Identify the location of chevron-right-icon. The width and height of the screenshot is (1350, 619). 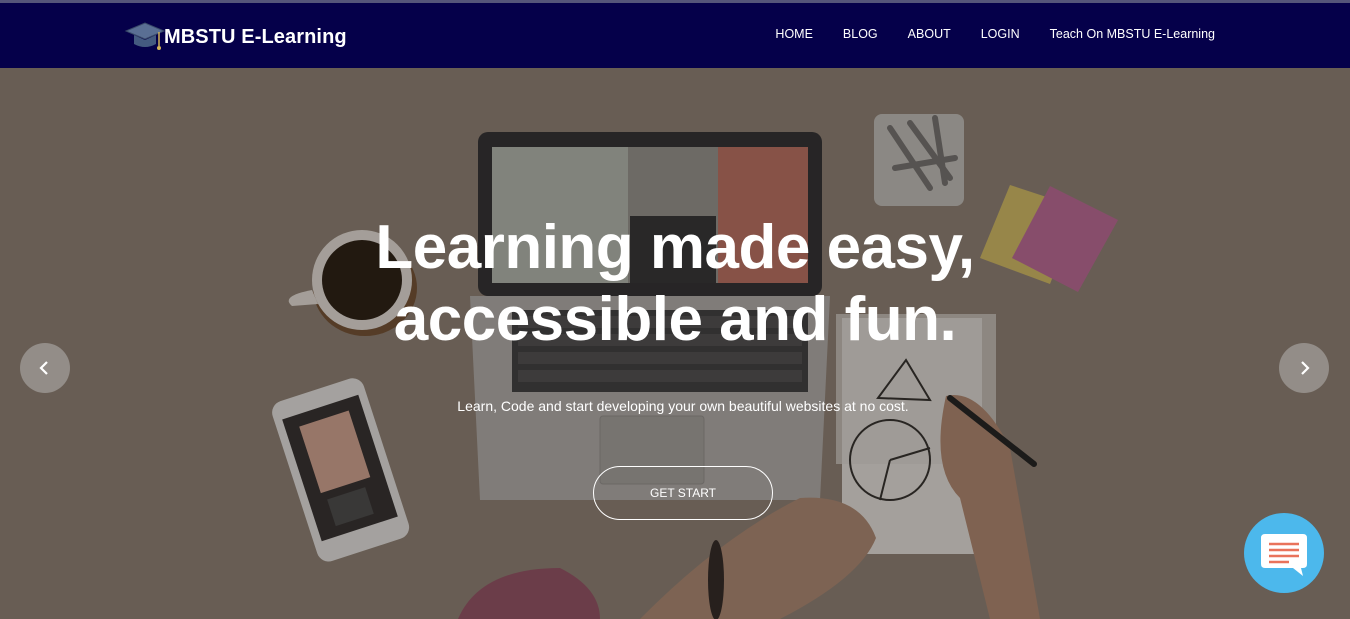
(1305, 368).